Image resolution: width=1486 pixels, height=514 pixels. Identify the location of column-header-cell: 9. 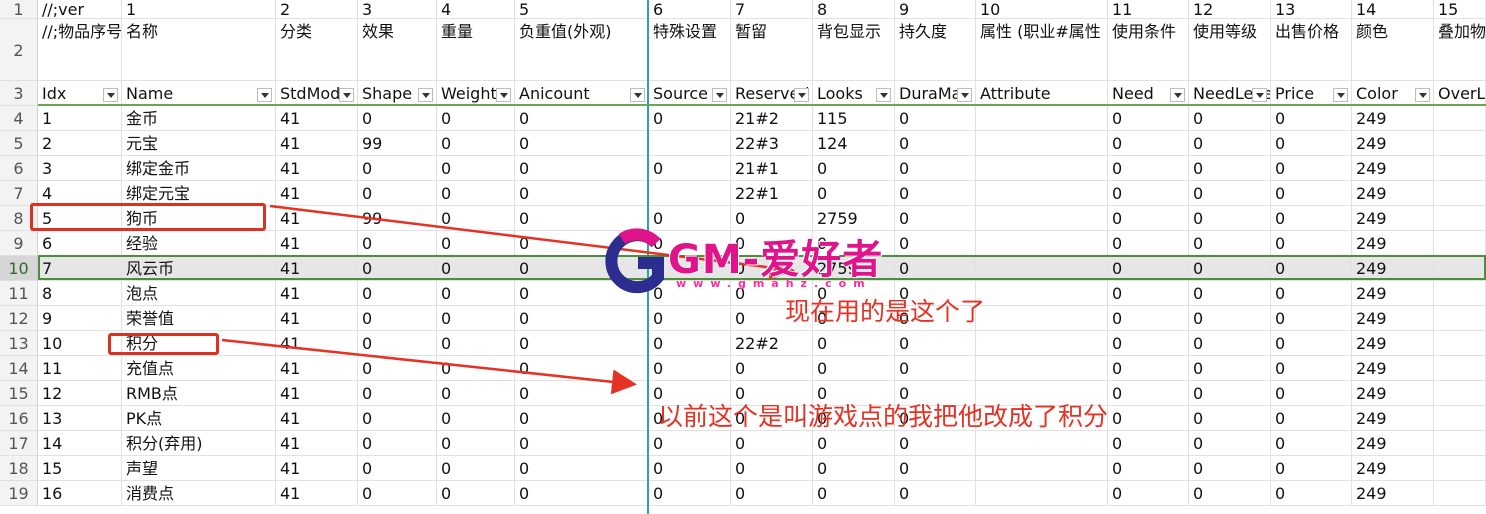
(935, 9).